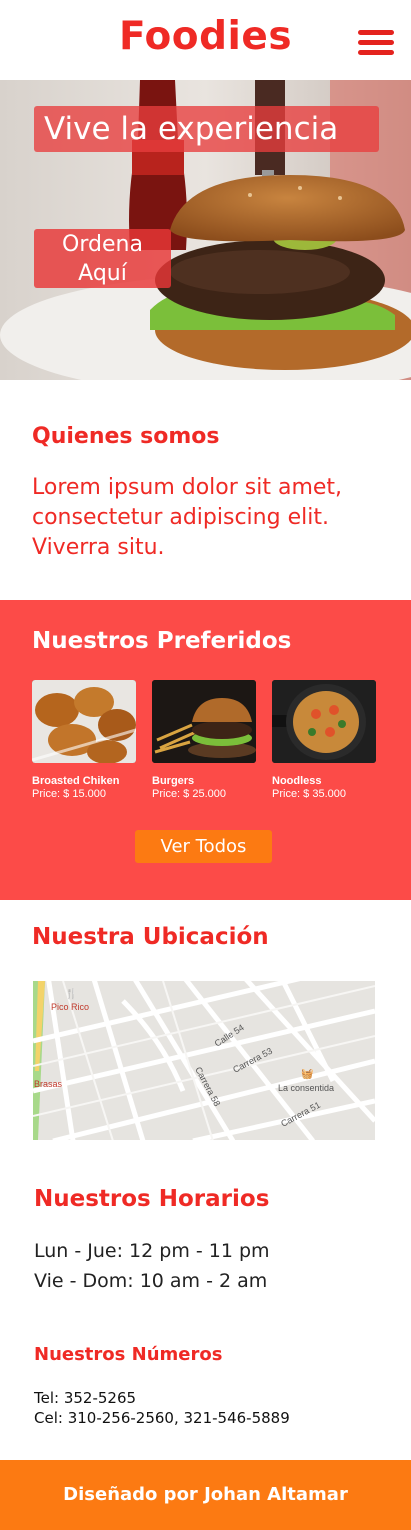 This screenshot has height=1530, width=411. What do you see at coordinates (152, 1199) in the screenshot?
I see `hours-title: Nuestros Horarios` at bounding box center [152, 1199].